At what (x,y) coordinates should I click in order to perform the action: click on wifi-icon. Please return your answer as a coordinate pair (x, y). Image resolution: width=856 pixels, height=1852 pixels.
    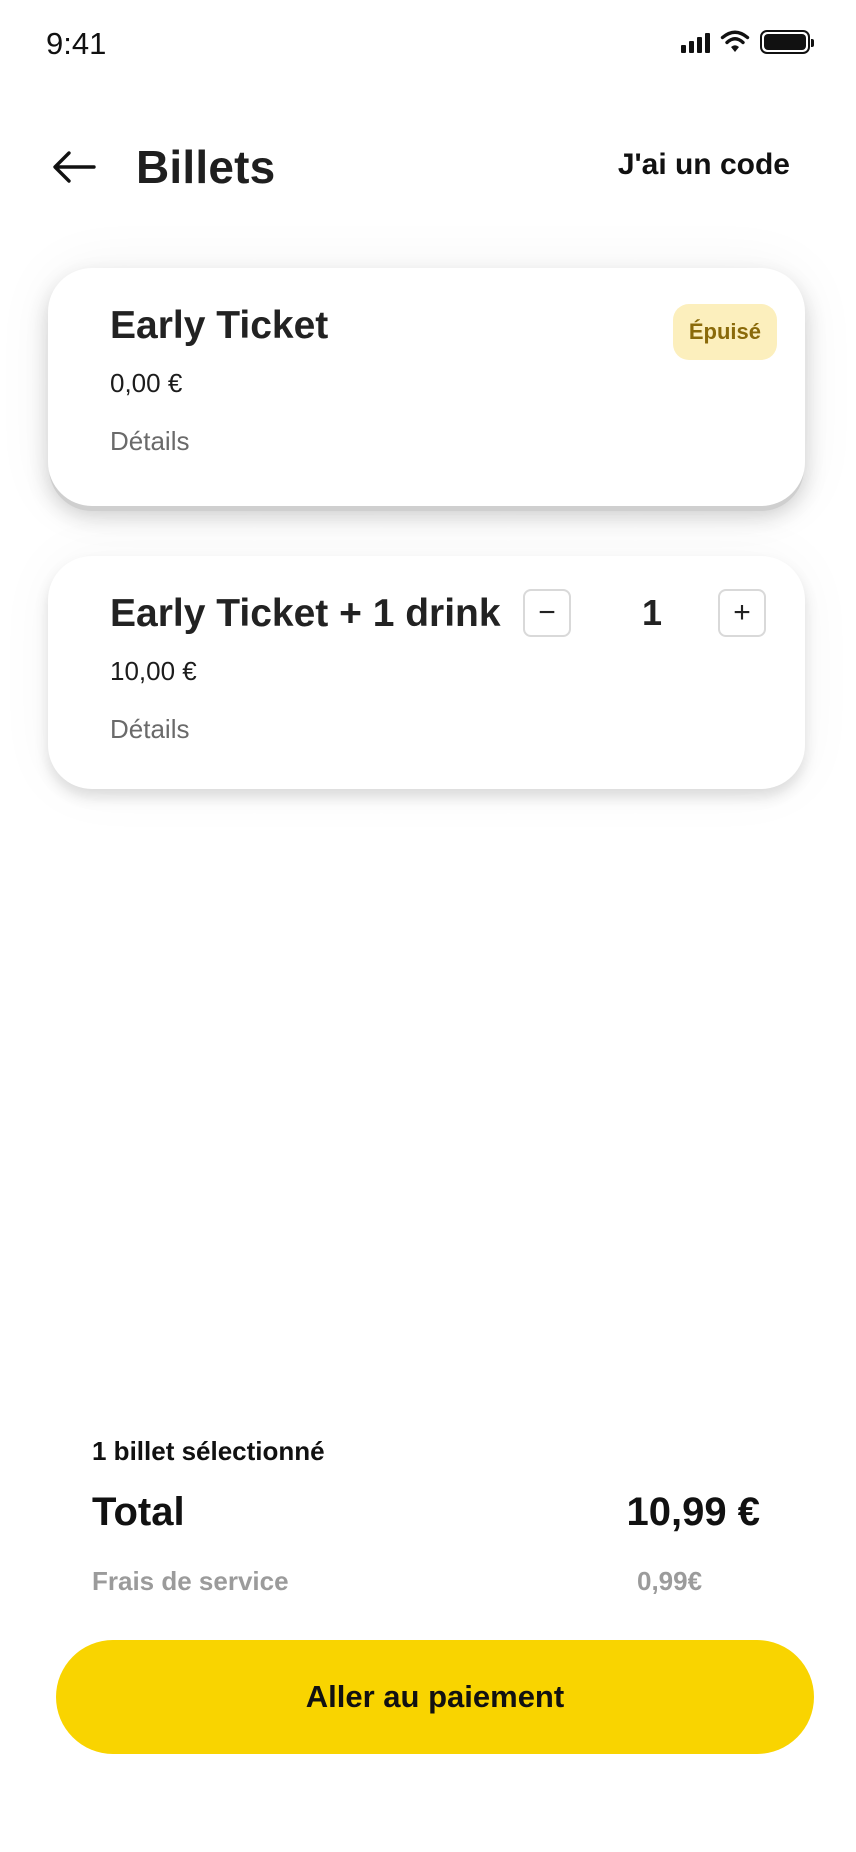
    Looking at the image, I should click on (735, 41).